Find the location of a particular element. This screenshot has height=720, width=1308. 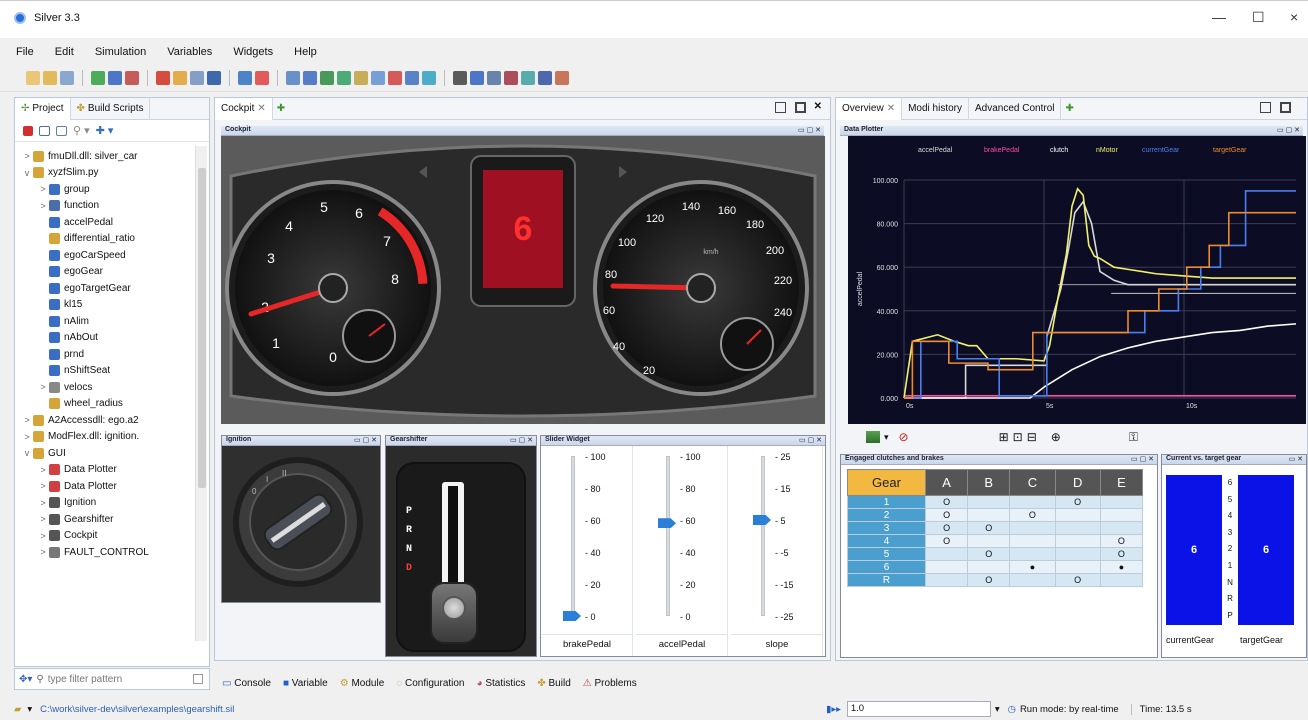

tree-item: v GUI is located at coordinates (104, 453).